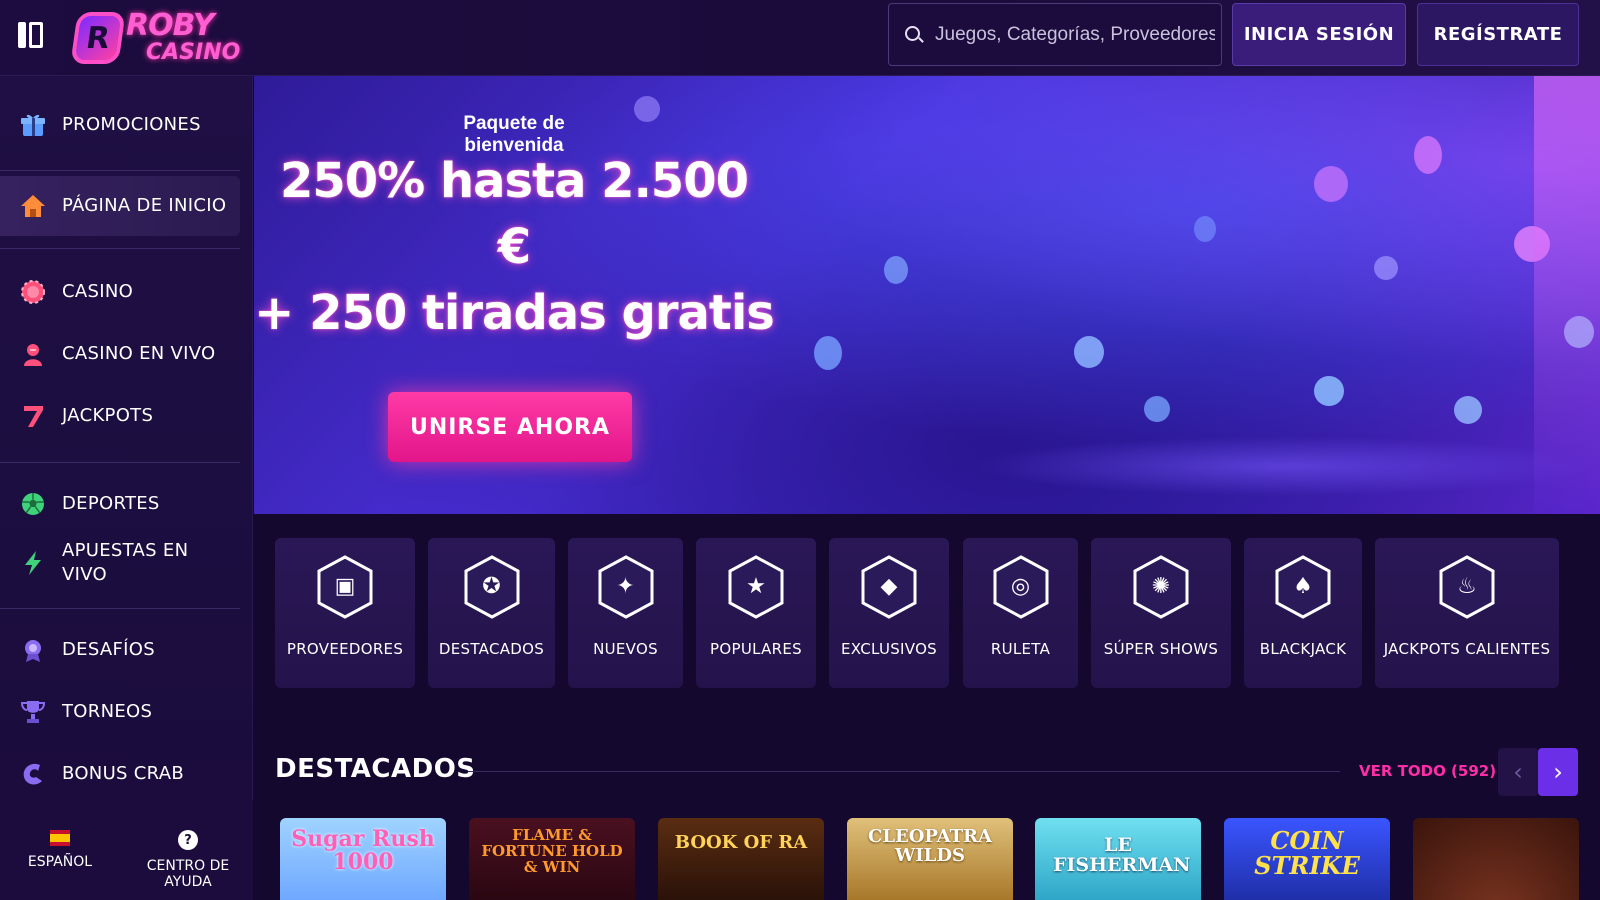  Describe the element at coordinates (193, 52) in the screenshot. I see `logo-text-casino: CASINO` at that location.